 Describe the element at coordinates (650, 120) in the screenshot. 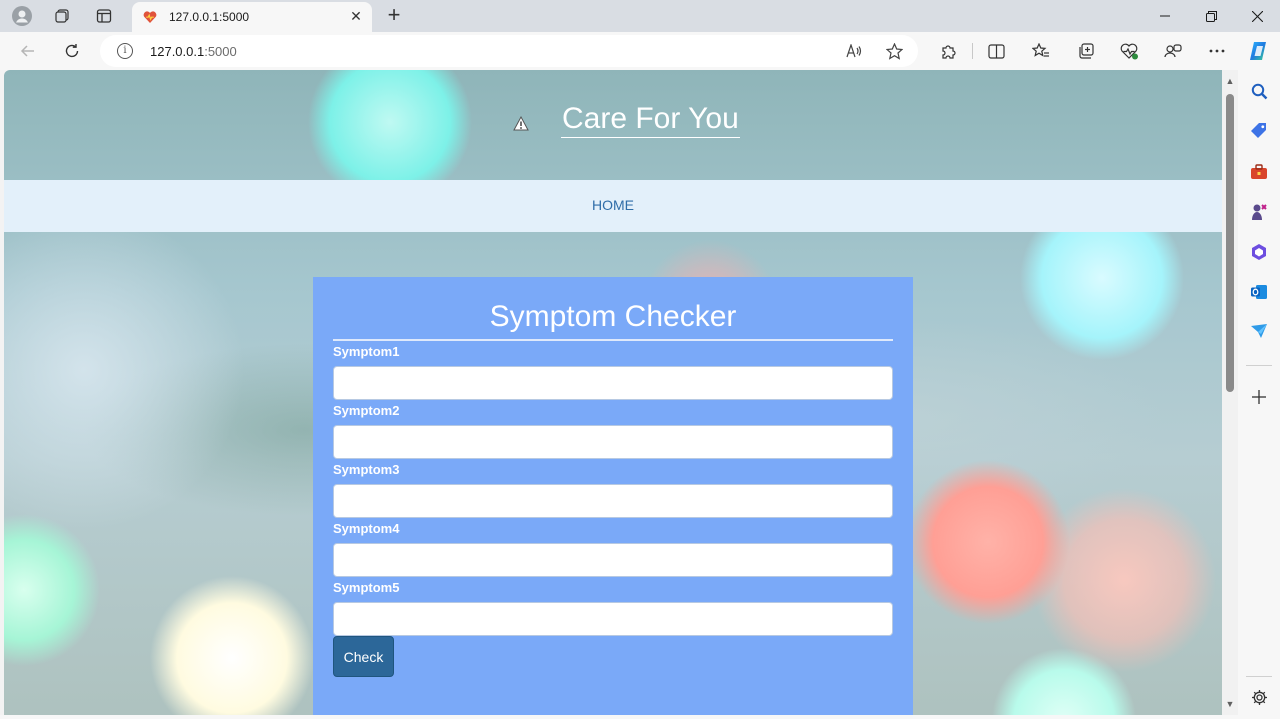

I see `site-title: Care For You` at that location.